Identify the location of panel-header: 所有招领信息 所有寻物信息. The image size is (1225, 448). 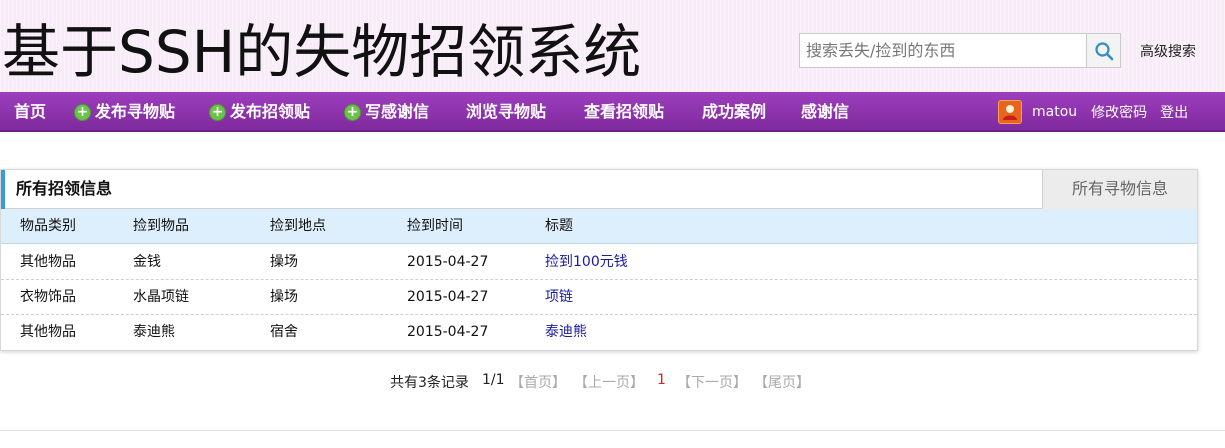
(599, 189).